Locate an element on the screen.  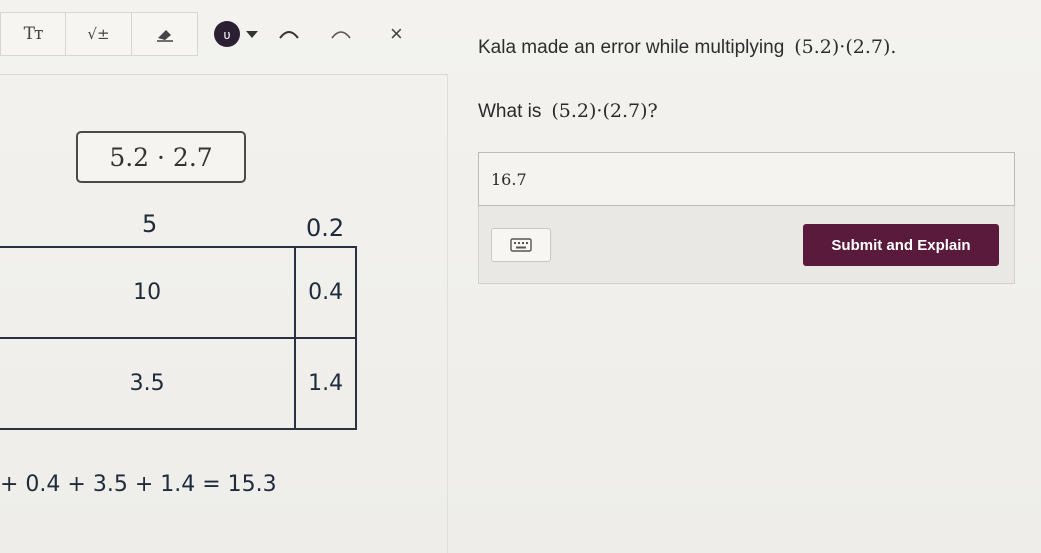
problem-text: Kala made an error while multiplying is located at coordinates (631, 47).